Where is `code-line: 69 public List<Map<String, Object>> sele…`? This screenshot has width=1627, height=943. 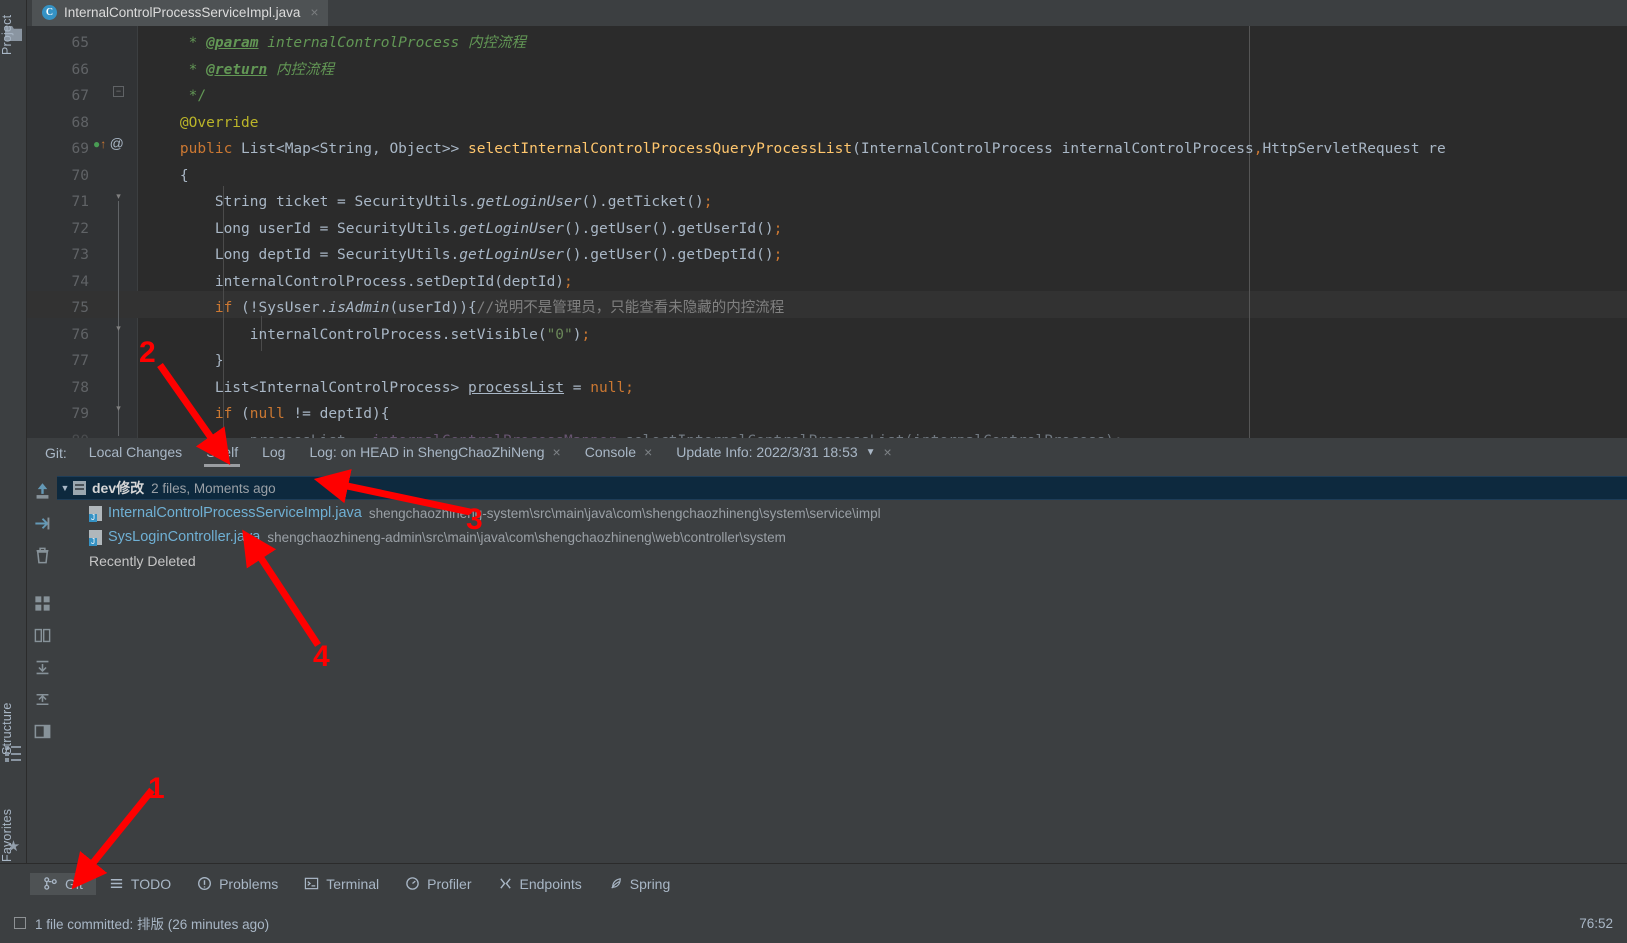 code-line: 69 public List<Map<String, Object>> sele… is located at coordinates (827, 149).